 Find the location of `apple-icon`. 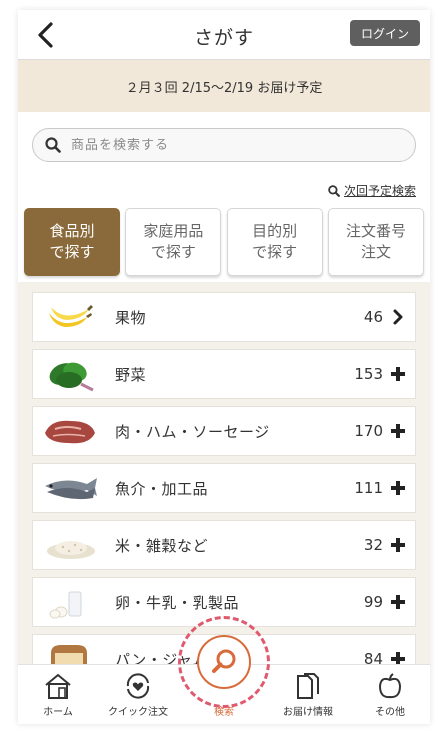

apple-icon is located at coordinates (390, 686).